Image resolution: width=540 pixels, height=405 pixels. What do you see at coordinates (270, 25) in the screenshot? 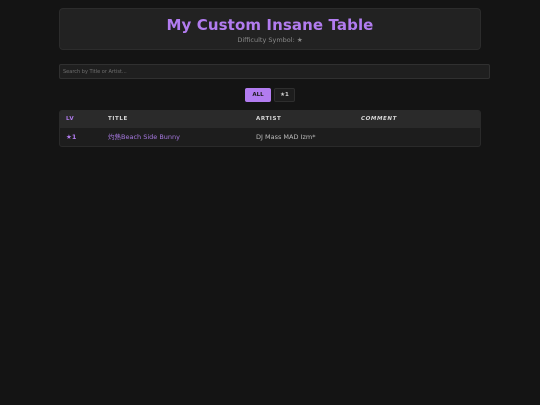
I see `page-title: My Custom Insane Table` at bounding box center [270, 25].